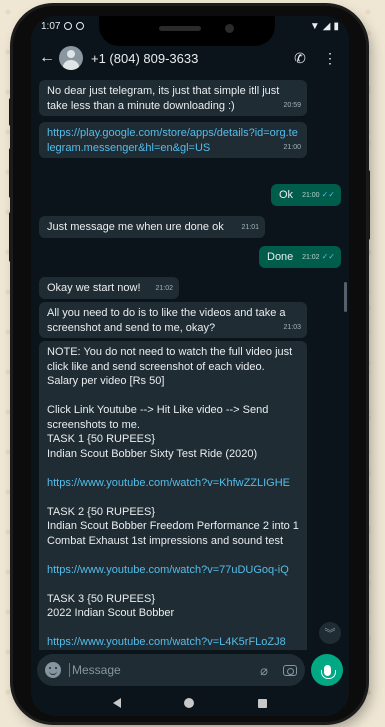 The image size is (385, 727). I want to click on nav-home-icon, so click(189, 703).